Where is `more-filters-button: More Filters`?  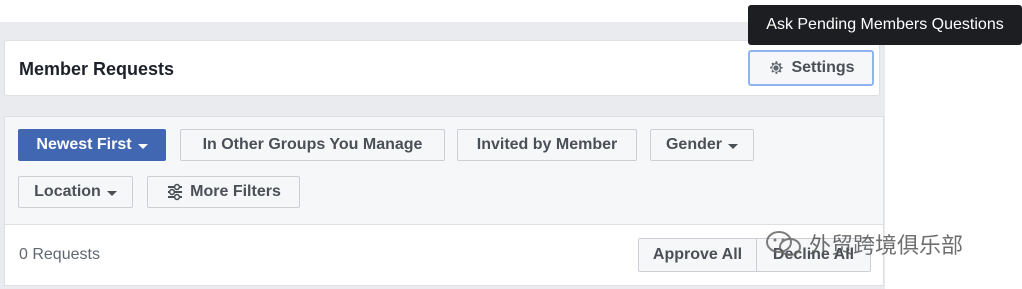
more-filters-button: More Filters is located at coordinates (223, 192).